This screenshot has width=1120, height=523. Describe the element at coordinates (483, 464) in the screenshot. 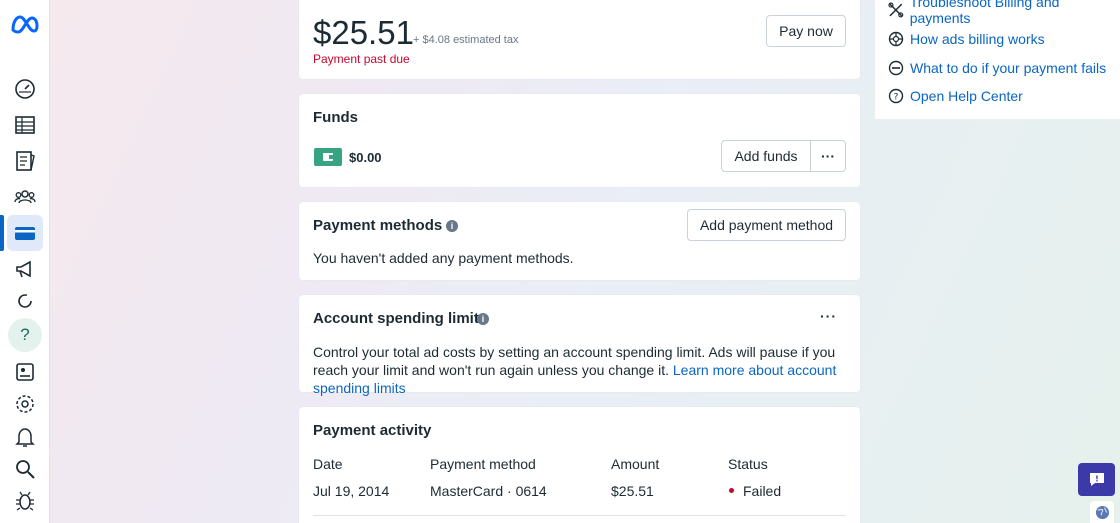

I see `column-header-payment-method: Payment method` at that location.